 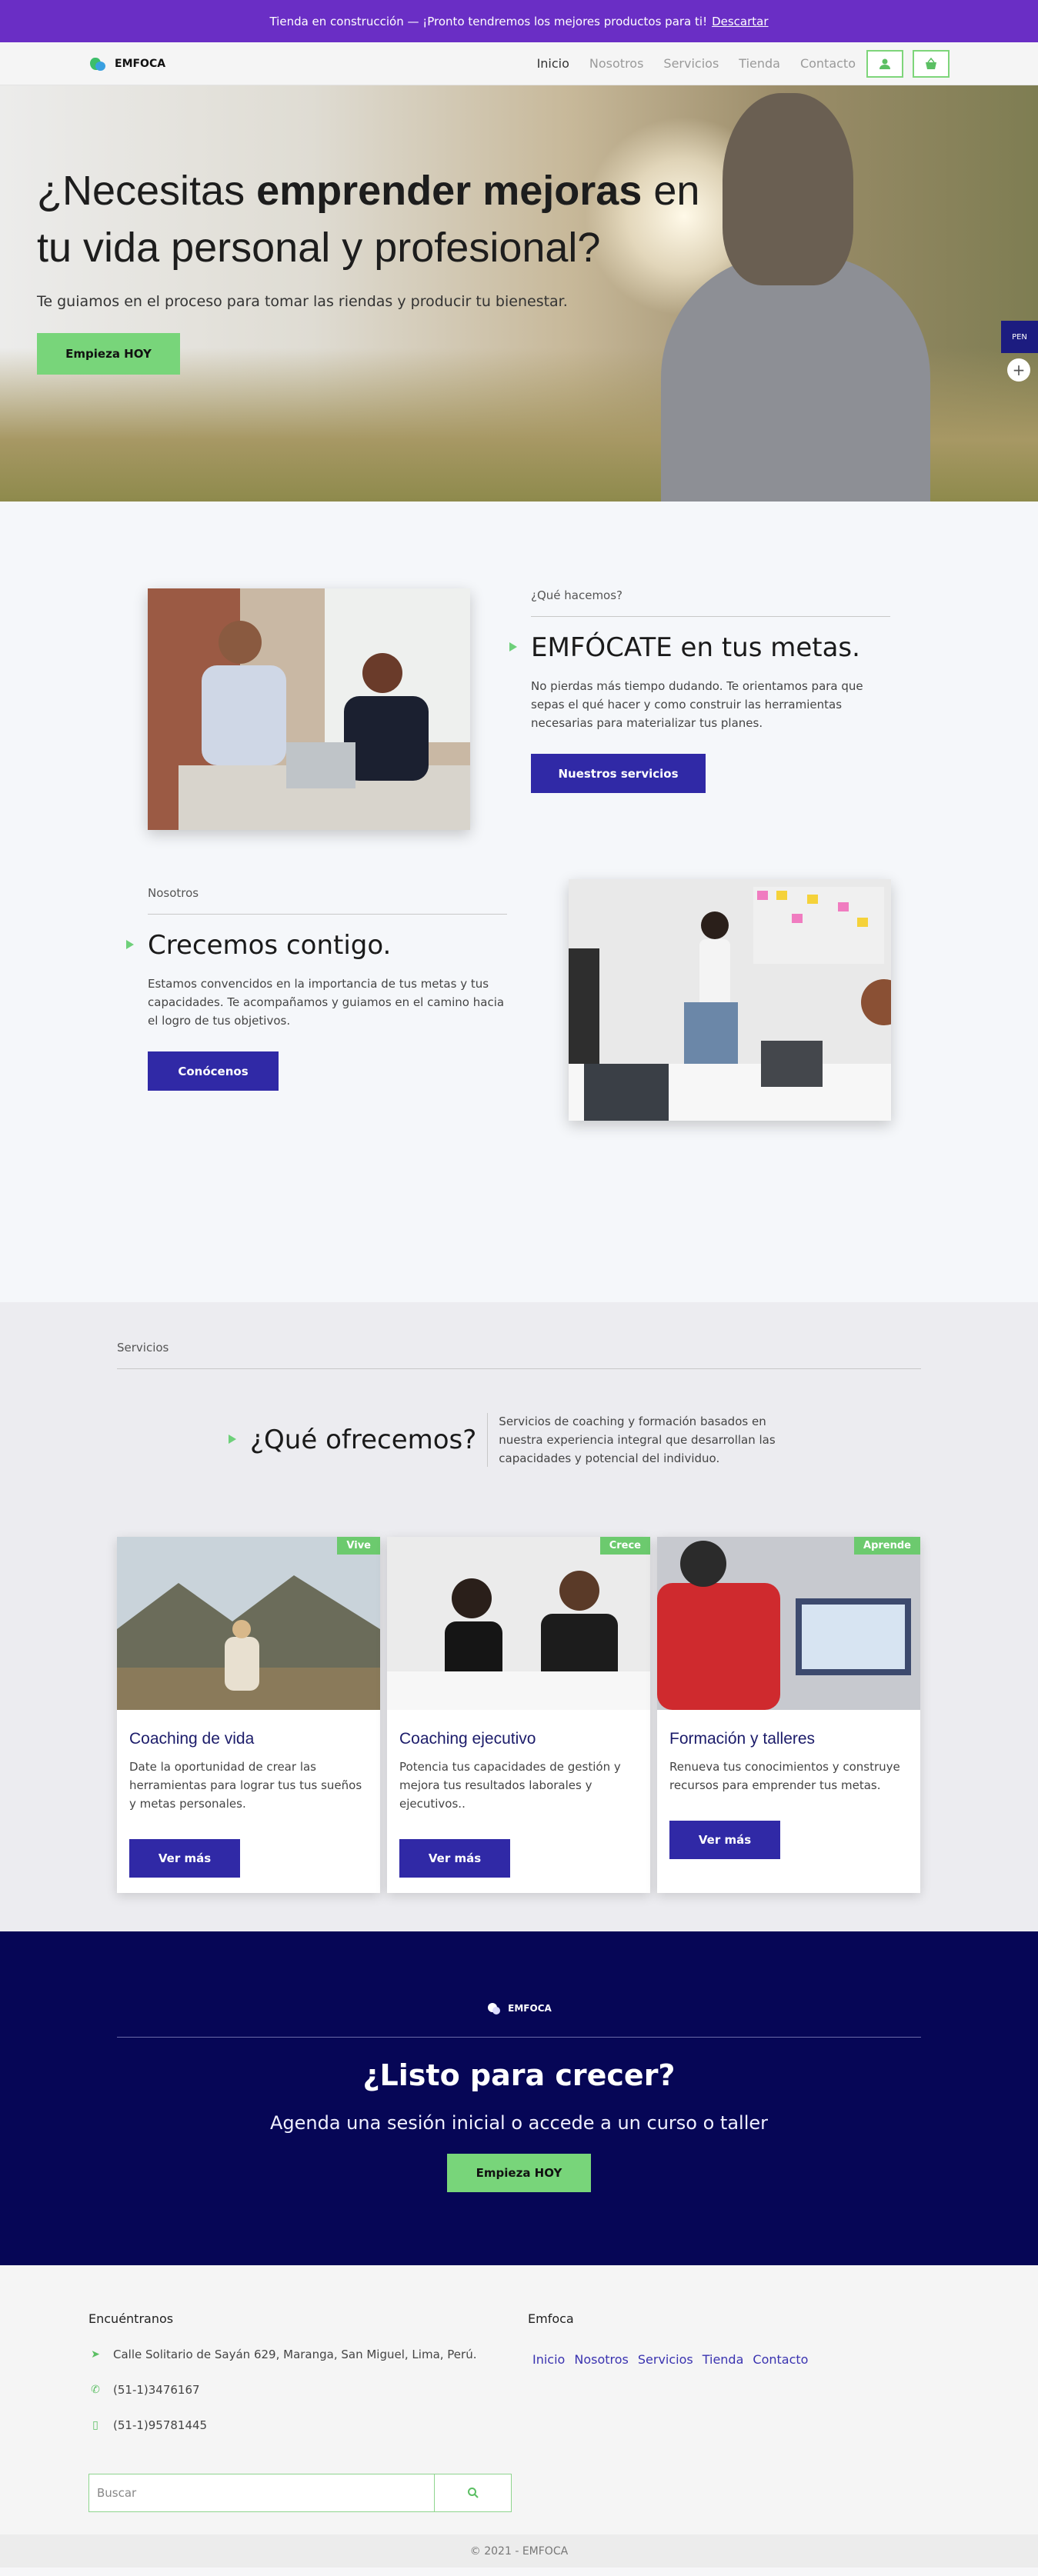 I want to click on location-arrow-icon: ➤, so click(x=95, y=2354).